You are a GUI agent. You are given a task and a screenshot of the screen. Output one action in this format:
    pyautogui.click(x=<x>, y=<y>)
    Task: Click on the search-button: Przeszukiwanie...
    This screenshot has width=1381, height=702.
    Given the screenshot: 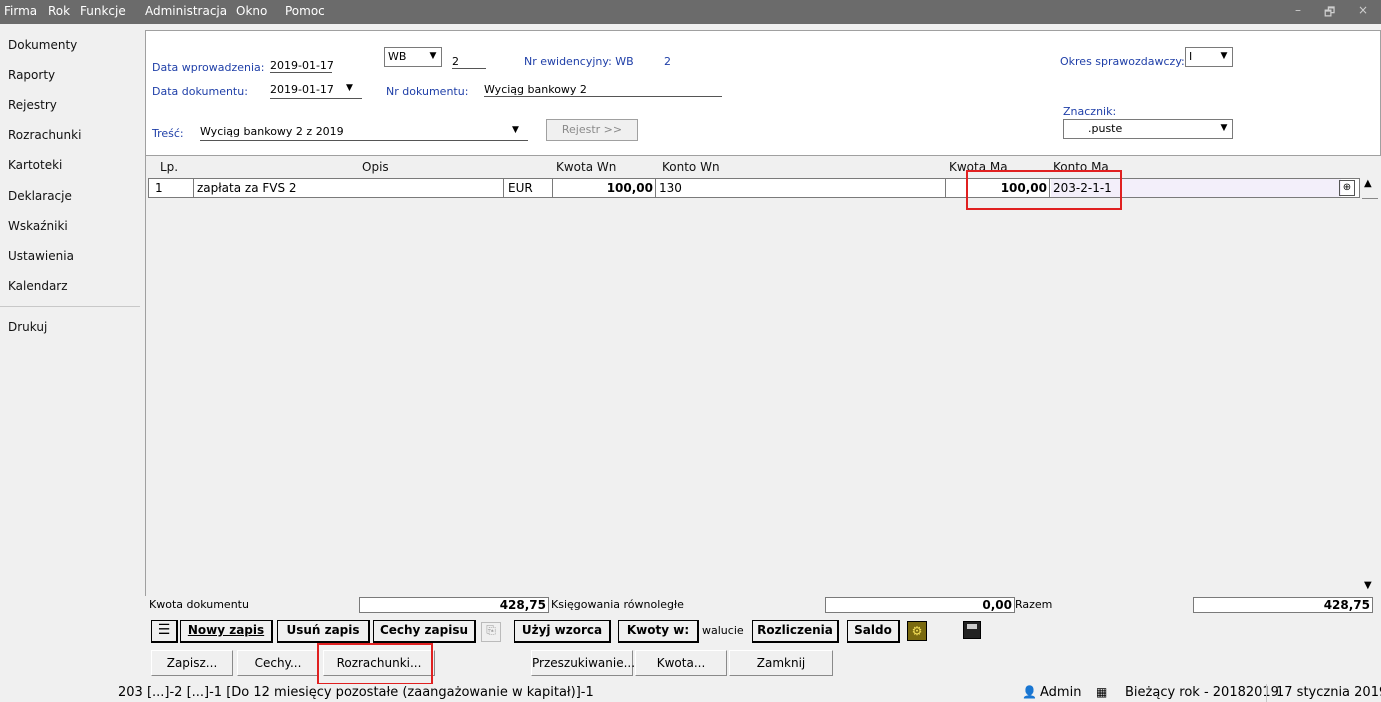 What is the action you would take?
    pyautogui.click(x=583, y=663)
    